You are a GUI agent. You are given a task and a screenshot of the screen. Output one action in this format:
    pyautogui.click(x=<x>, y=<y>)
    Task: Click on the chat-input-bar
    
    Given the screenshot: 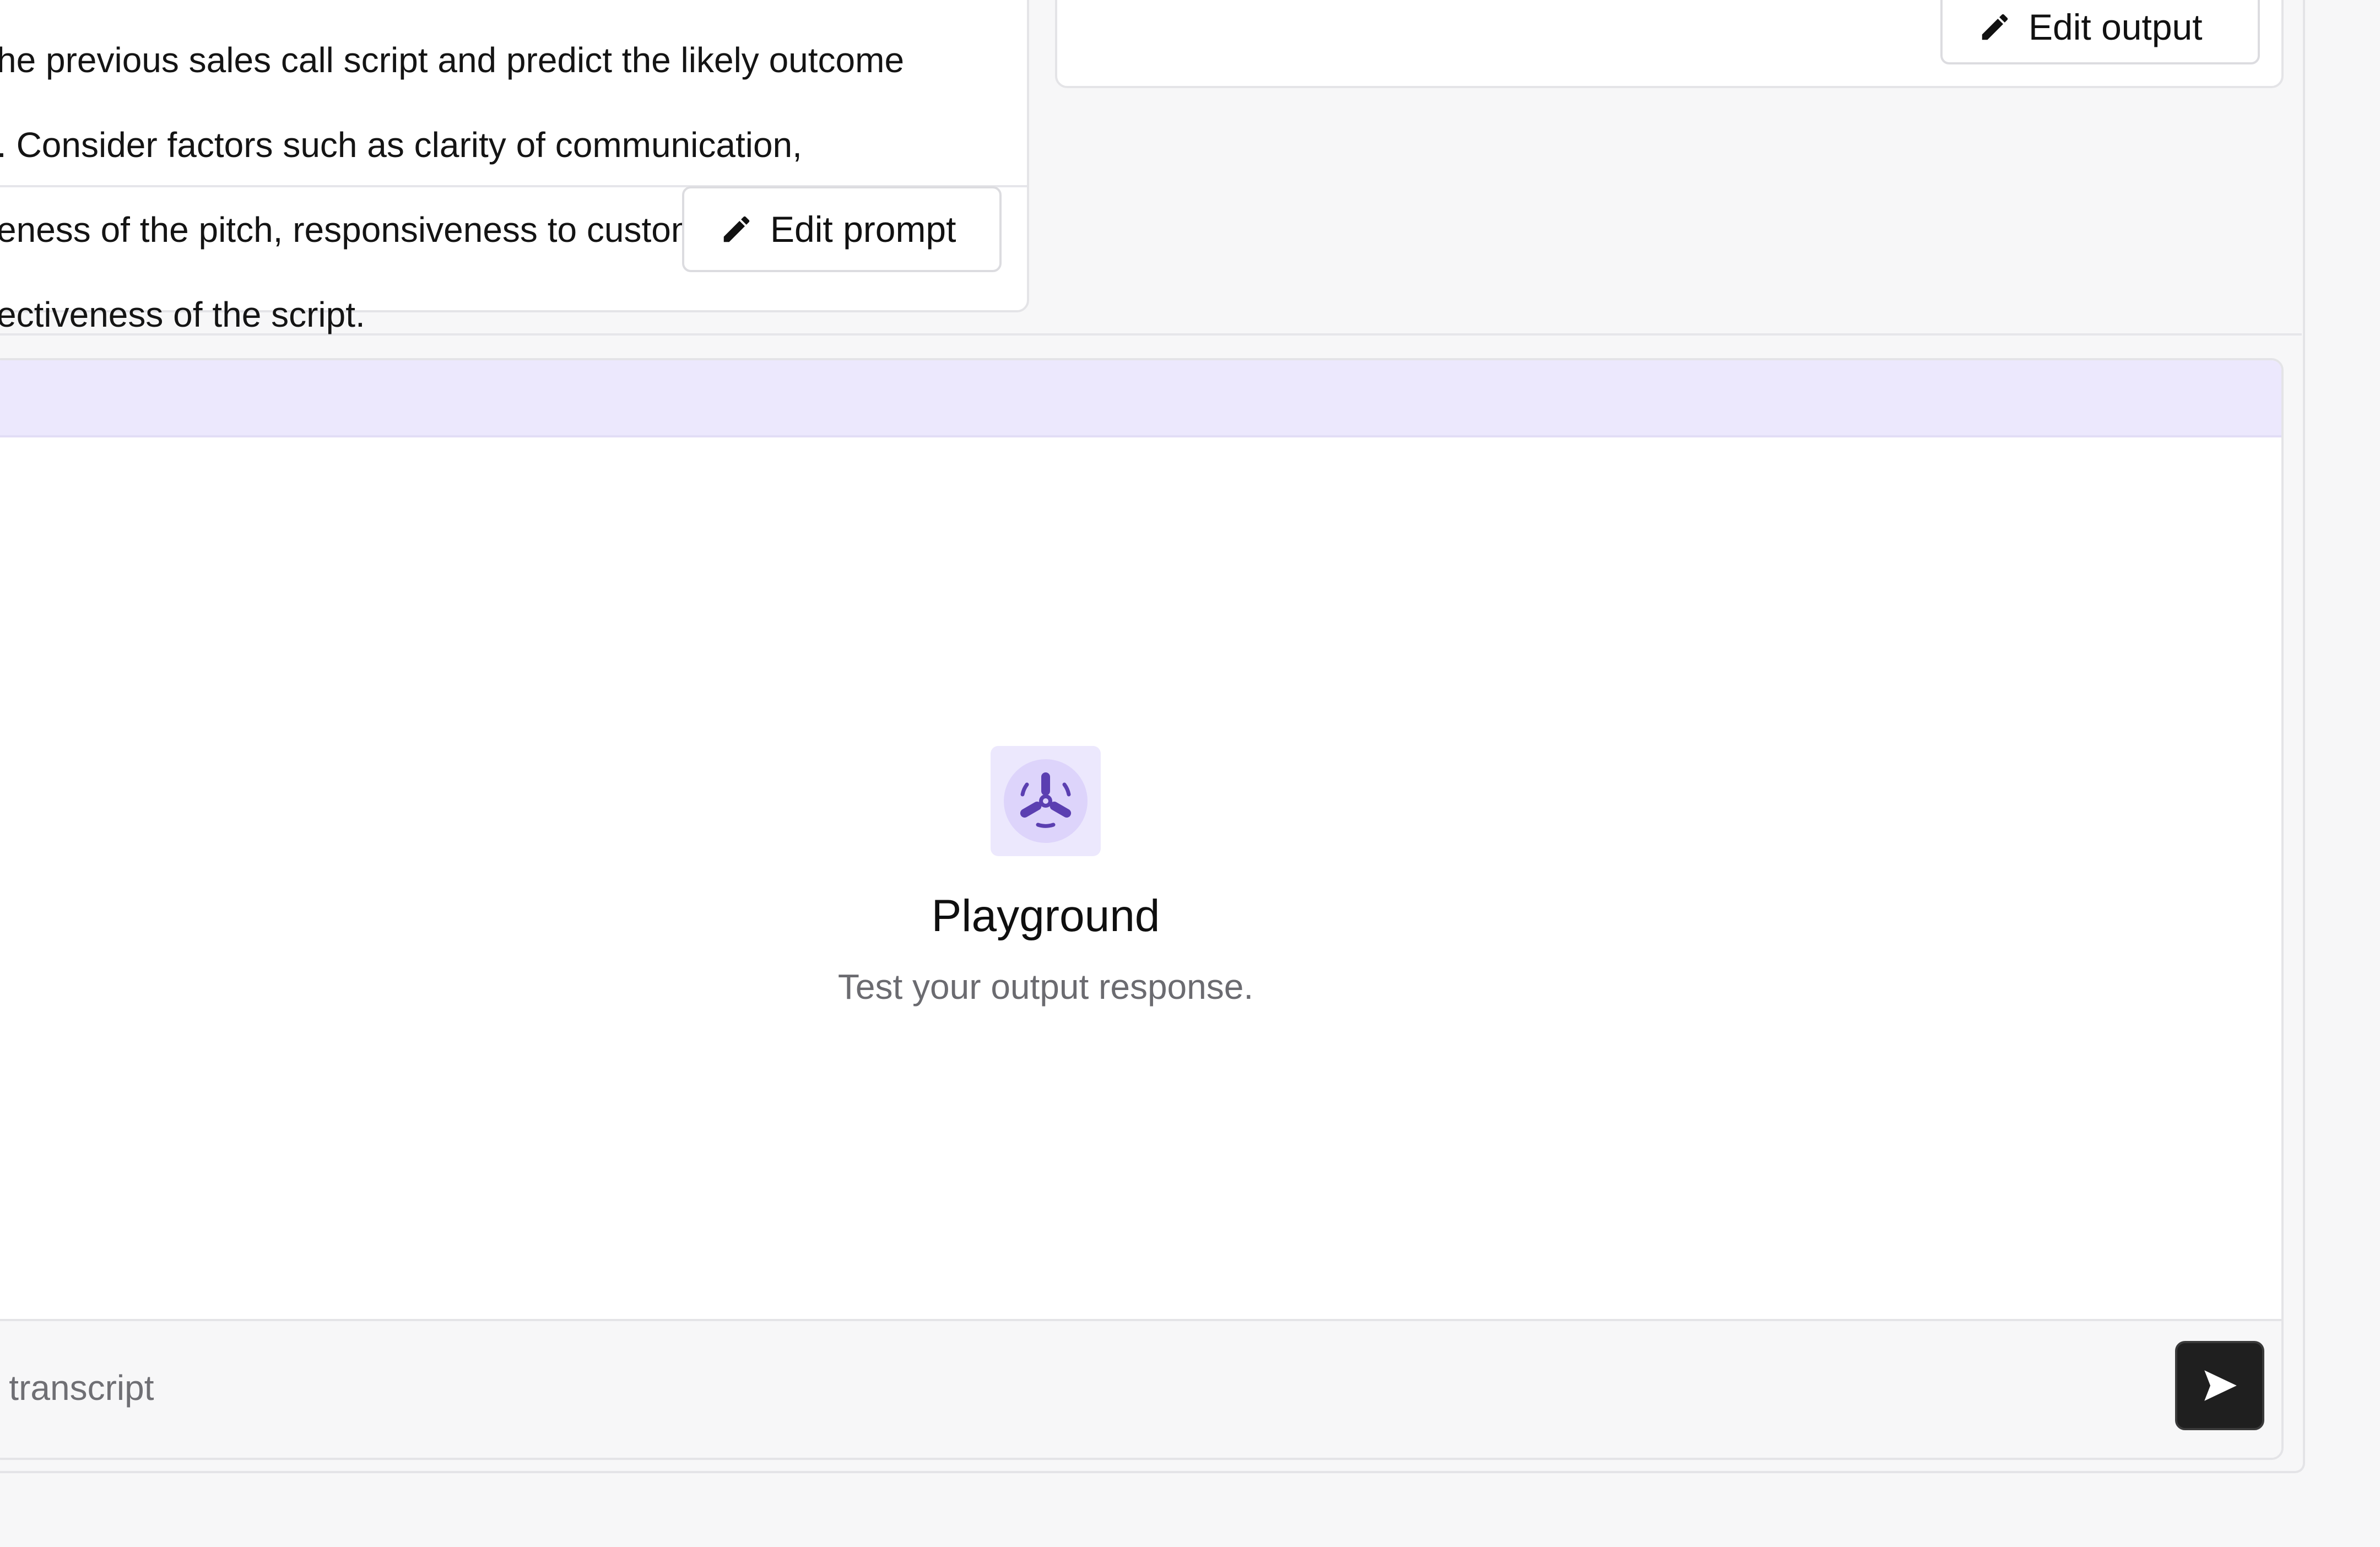 What is the action you would take?
    pyautogui.click(x=1140, y=1388)
    